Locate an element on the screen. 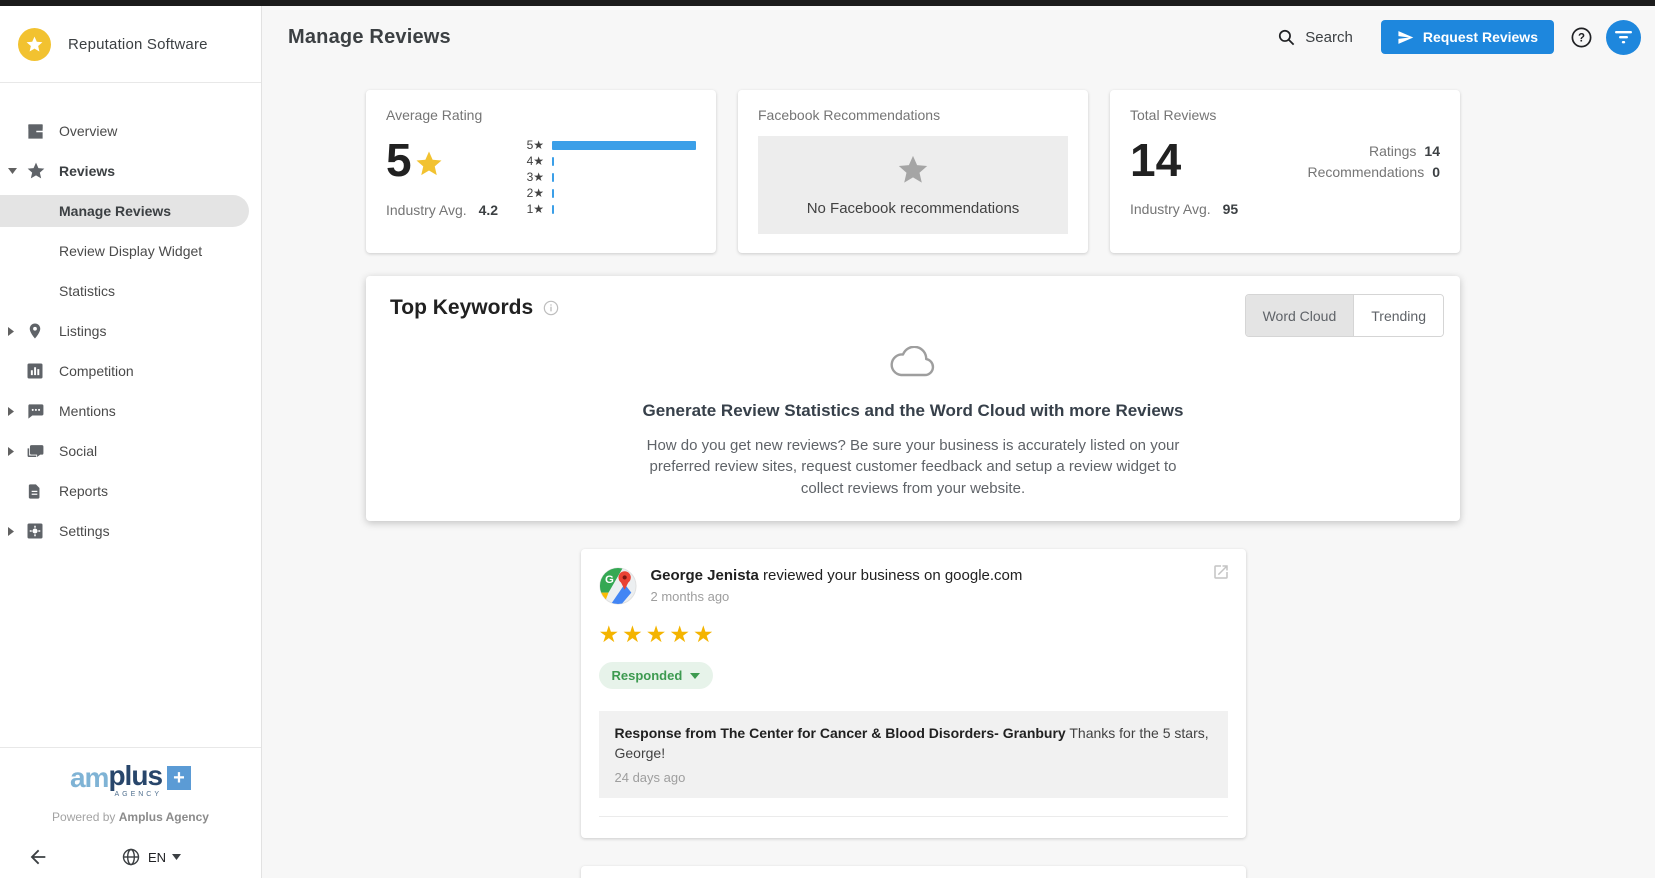  plus-box-icon: + is located at coordinates (179, 778).